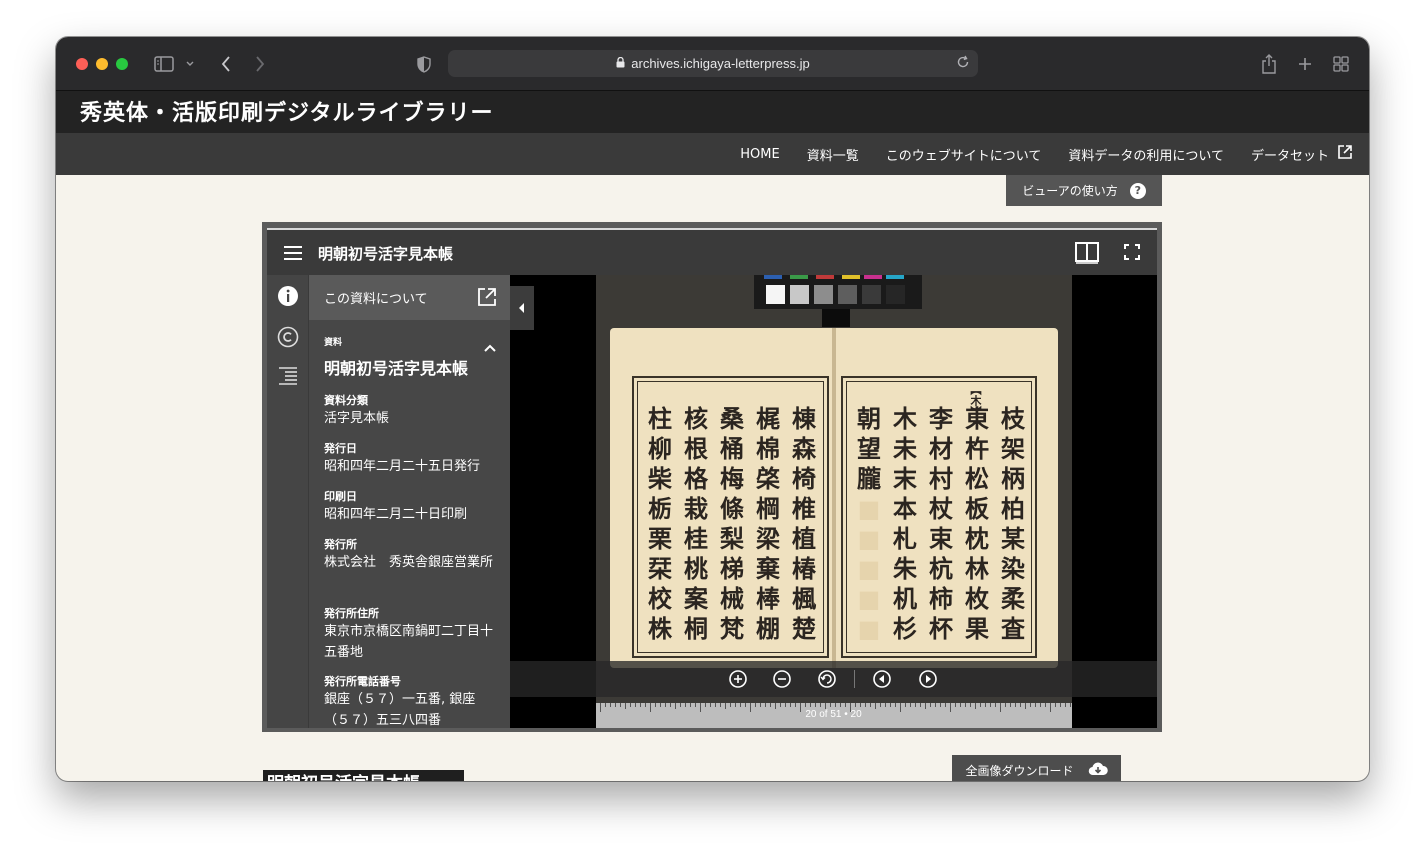 This screenshot has width=1425, height=855. What do you see at coordinates (164, 64) in the screenshot?
I see `sidebar-toggle-icon` at bounding box center [164, 64].